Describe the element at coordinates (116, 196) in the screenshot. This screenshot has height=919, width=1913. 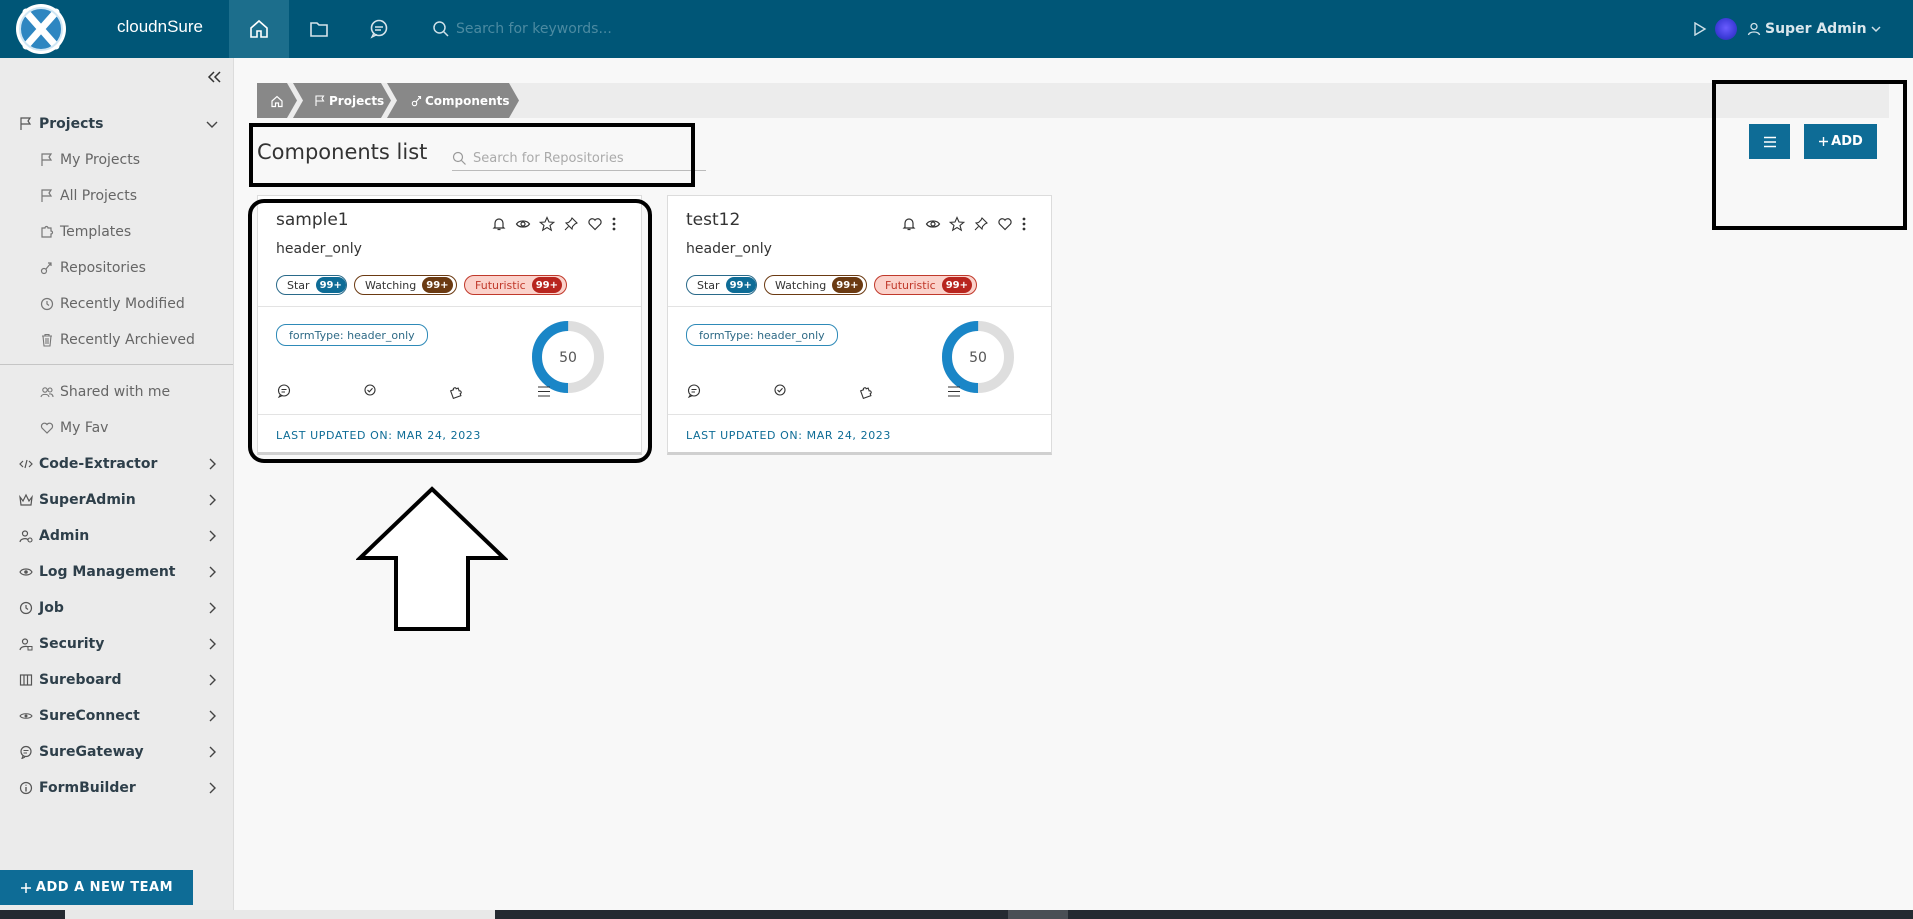
I see `sidebar-item-all-projects: All Projects` at that location.